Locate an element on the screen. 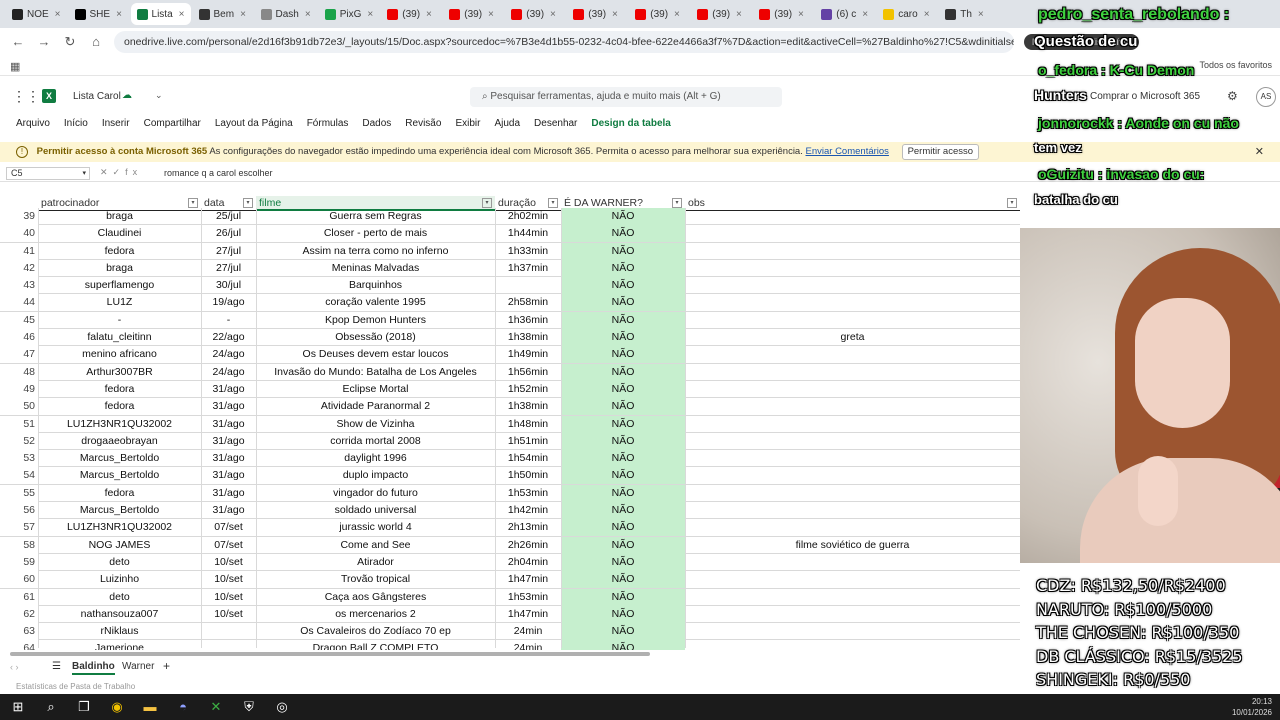 The width and height of the screenshot is (1280, 720). sheet-tab-baldinho: Baldinho is located at coordinates (93, 668).